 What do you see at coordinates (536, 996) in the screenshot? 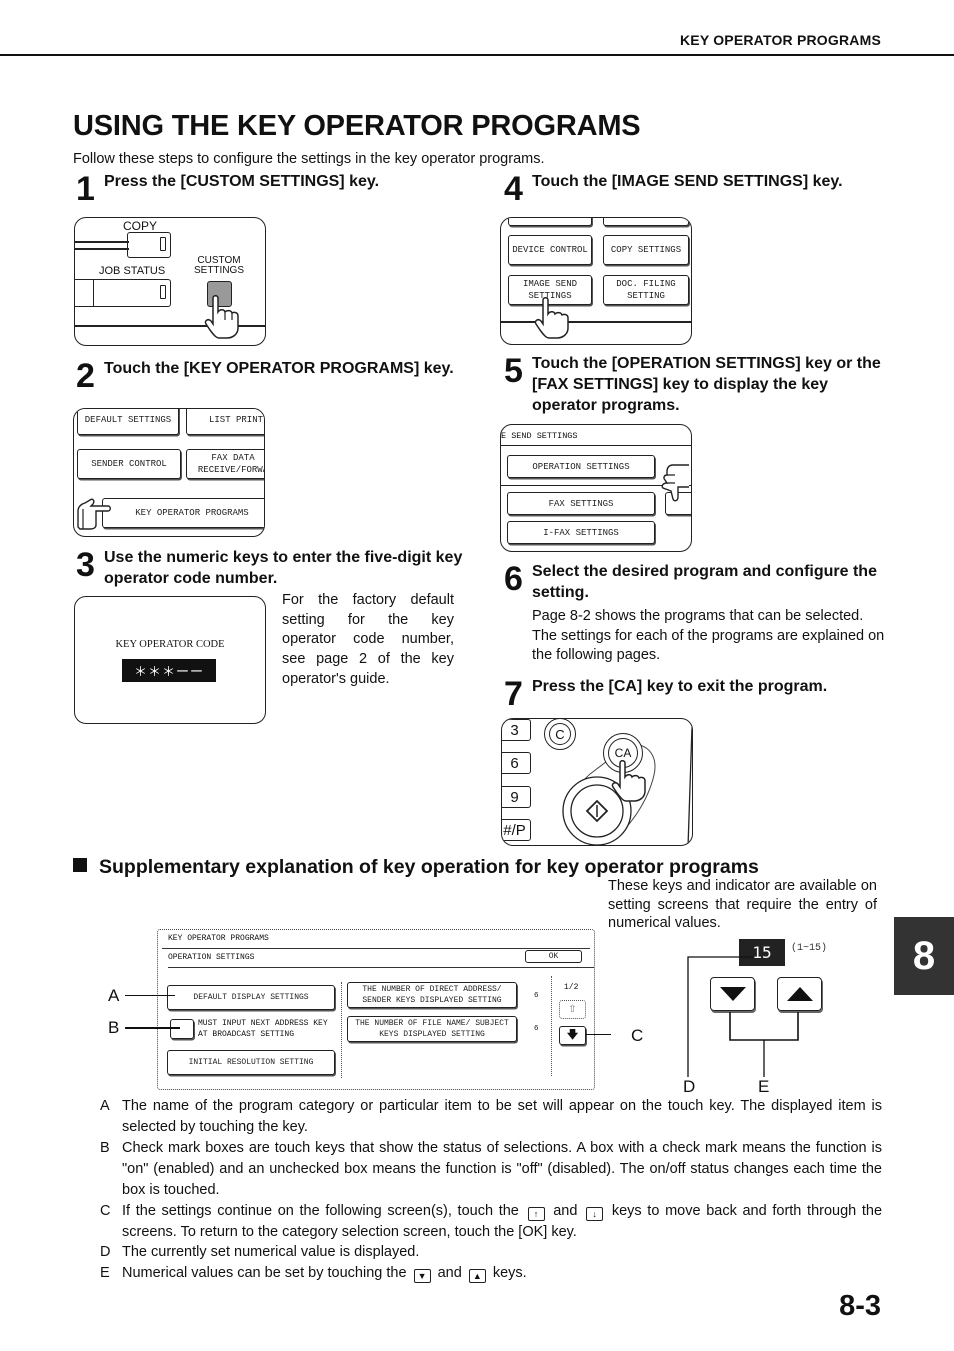
I see `direct-address-keys-value: 6` at bounding box center [536, 996].